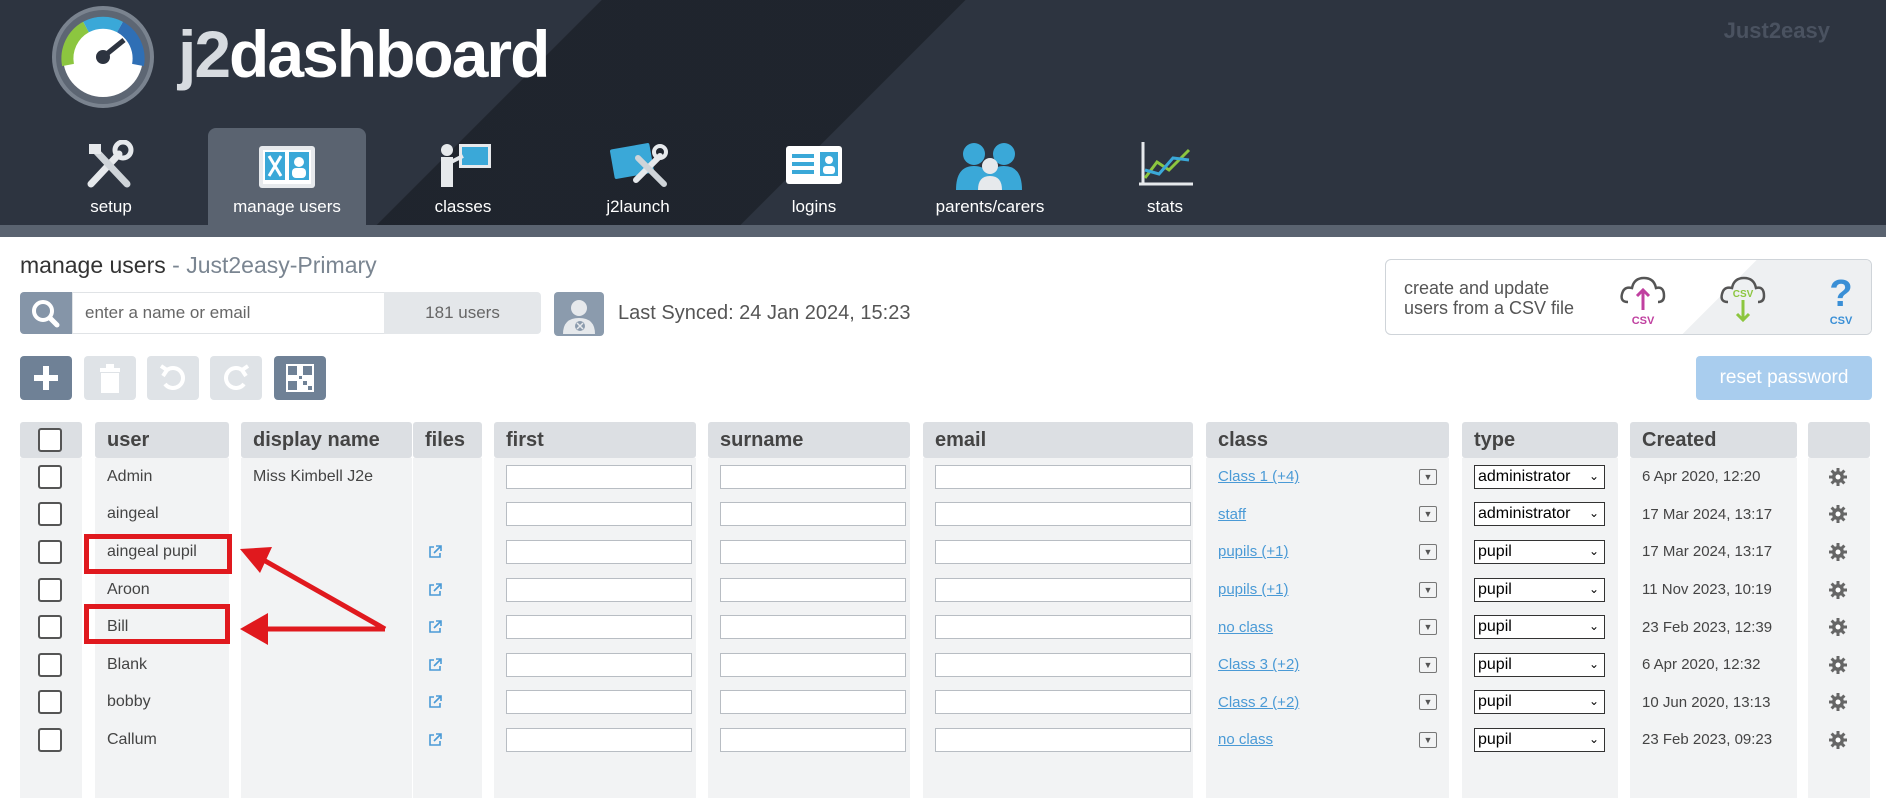 The image size is (1886, 798). Describe the element at coordinates (162, 515) in the screenshot. I see `user-cell: aingeal` at that location.